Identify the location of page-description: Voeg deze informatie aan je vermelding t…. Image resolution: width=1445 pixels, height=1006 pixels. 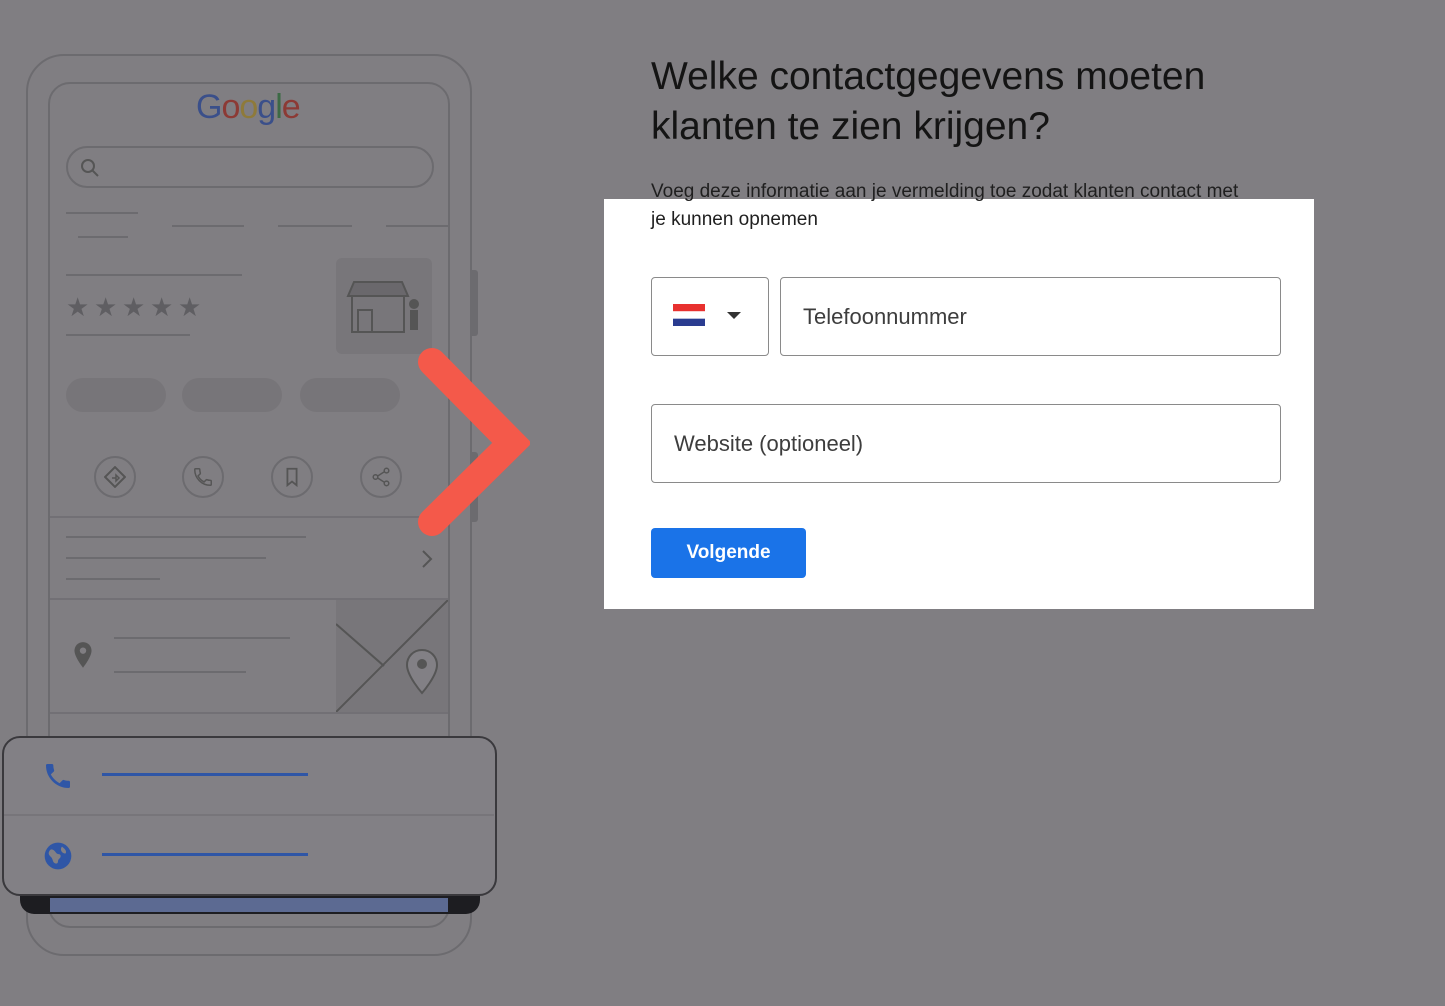
(981, 206).